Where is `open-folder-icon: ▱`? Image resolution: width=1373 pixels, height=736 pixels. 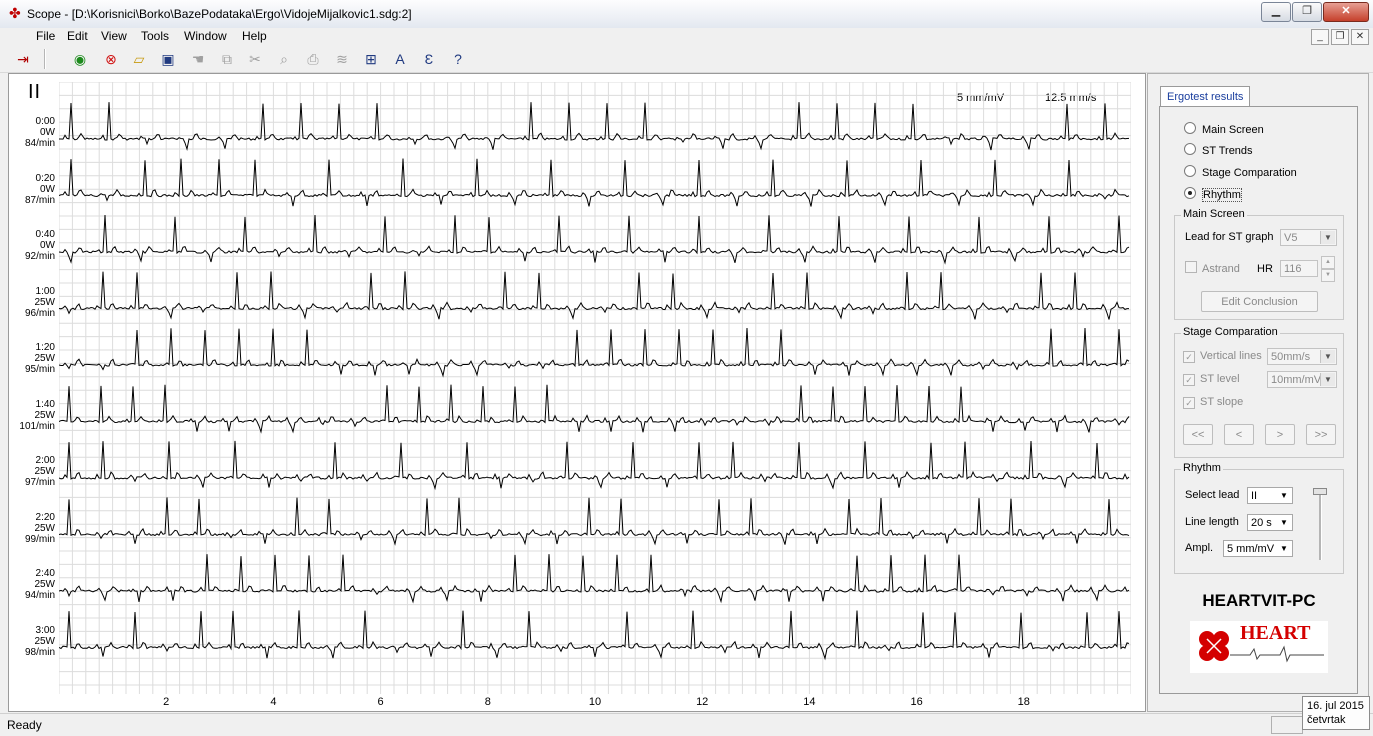
open-folder-icon: ▱ is located at coordinates (139, 59).